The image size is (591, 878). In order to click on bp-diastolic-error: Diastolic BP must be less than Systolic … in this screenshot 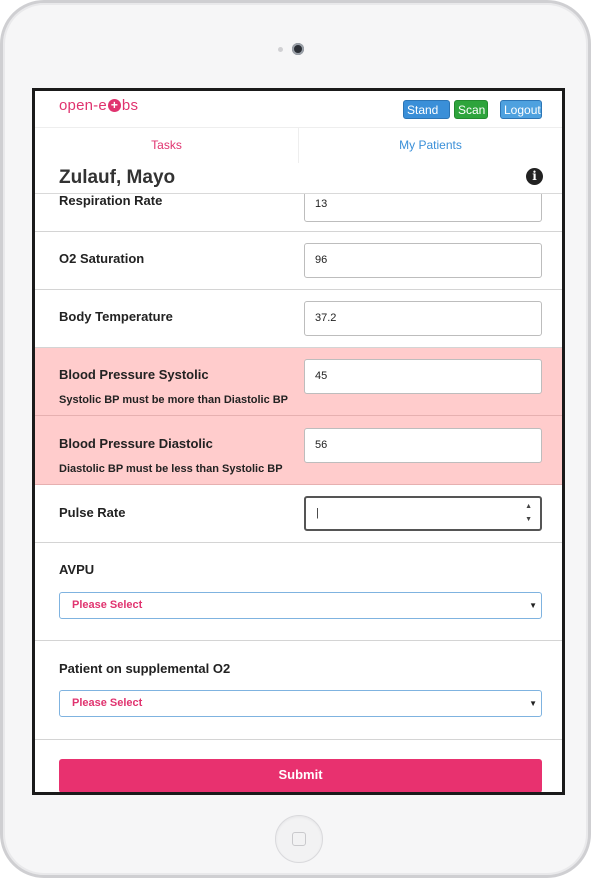, I will do `click(171, 469)`.